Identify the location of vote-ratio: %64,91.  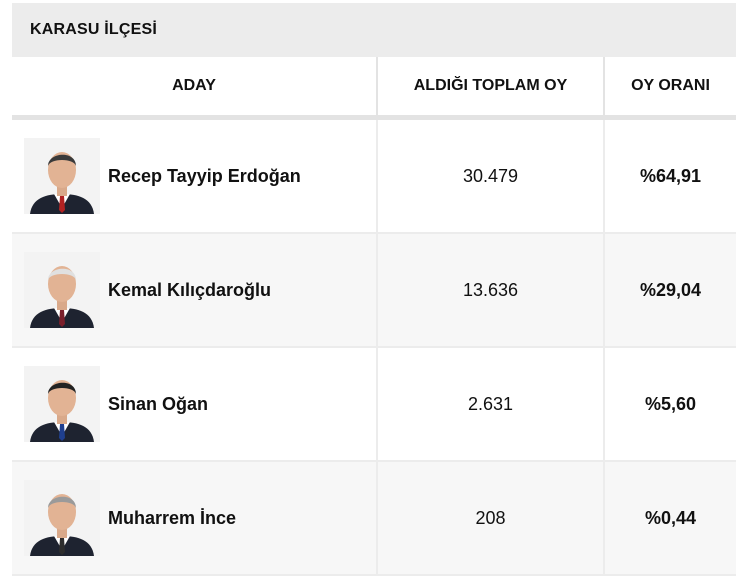
(670, 175).